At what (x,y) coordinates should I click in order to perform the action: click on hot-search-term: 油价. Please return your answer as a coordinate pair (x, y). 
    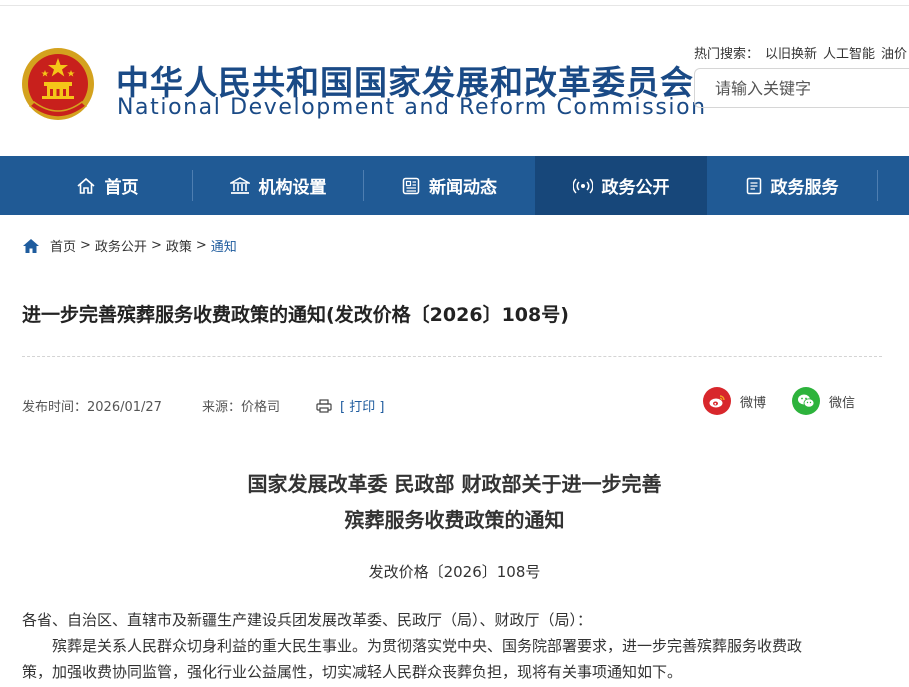
    Looking at the image, I should click on (894, 54).